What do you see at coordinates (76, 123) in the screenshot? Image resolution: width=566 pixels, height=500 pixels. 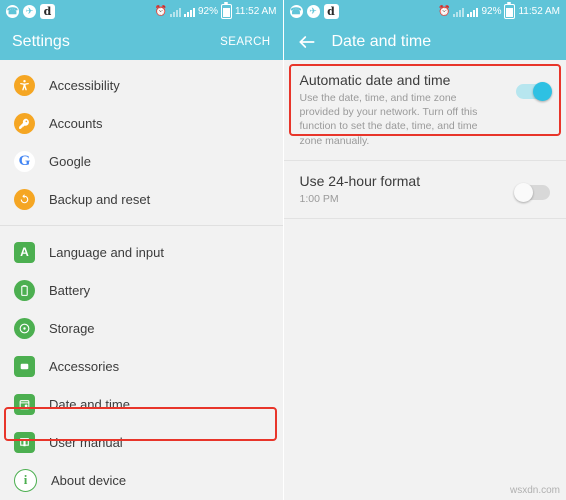 I see `sidebar-item-label: Accounts` at bounding box center [76, 123].